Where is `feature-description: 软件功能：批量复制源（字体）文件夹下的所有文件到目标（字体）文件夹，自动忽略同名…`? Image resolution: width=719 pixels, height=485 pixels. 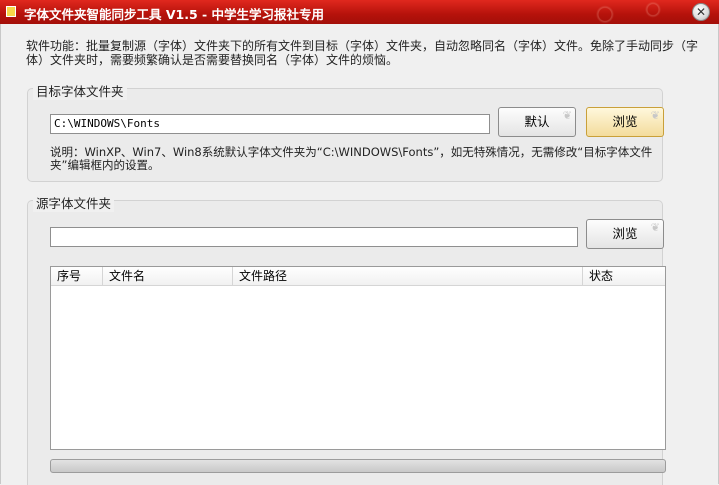 feature-description: 软件功能：批量复制源（字体）文件夹下的所有文件到目标（字体）文件夹，自动忽略同名… is located at coordinates (362, 53).